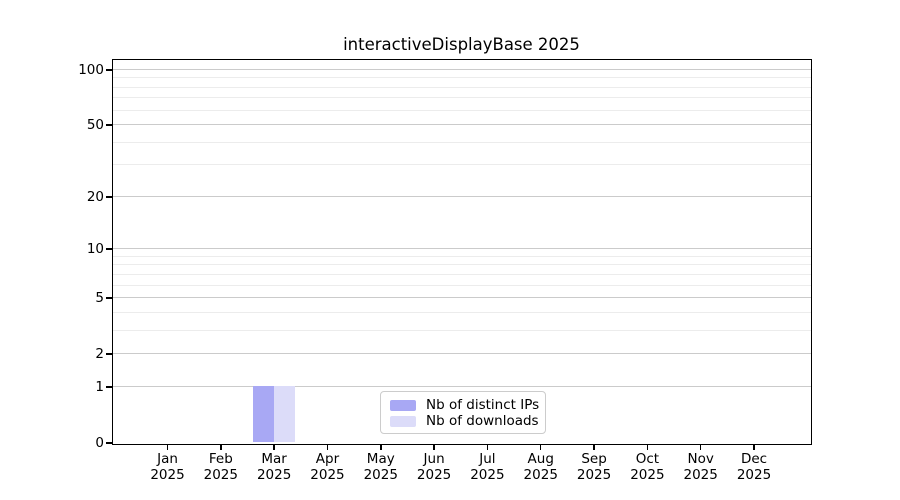 This screenshot has height=500, width=900. I want to click on y-tick-label: 0, so click(99, 443).